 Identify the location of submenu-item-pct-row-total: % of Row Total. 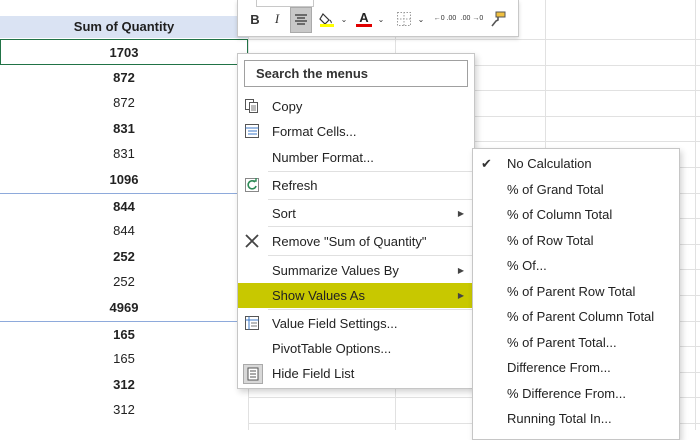
(576, 241).